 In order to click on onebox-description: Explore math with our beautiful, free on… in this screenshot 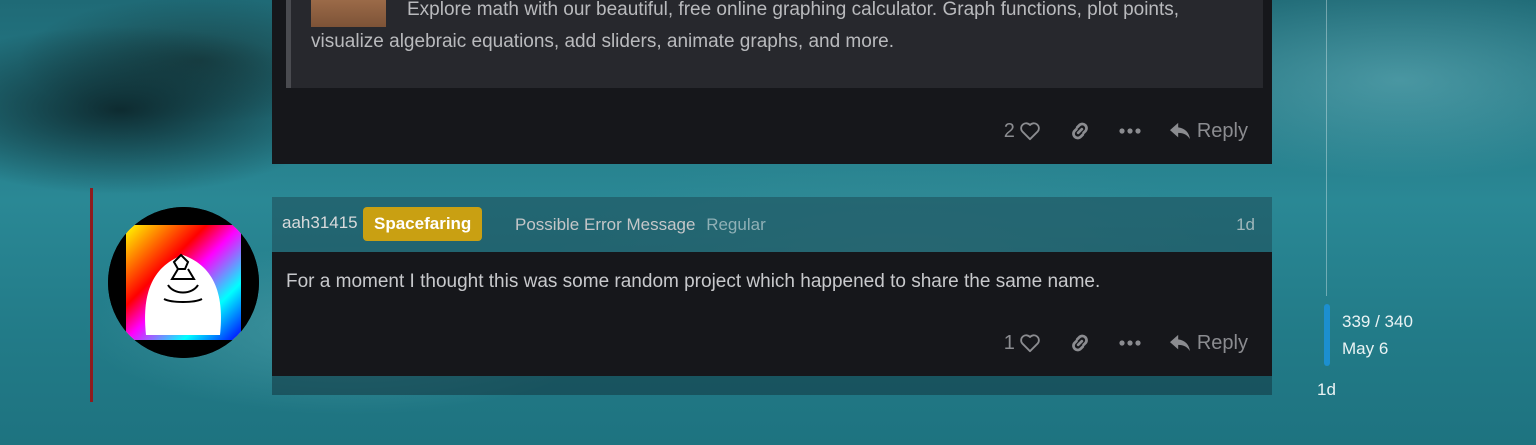, I will do `click(745, 26)`.